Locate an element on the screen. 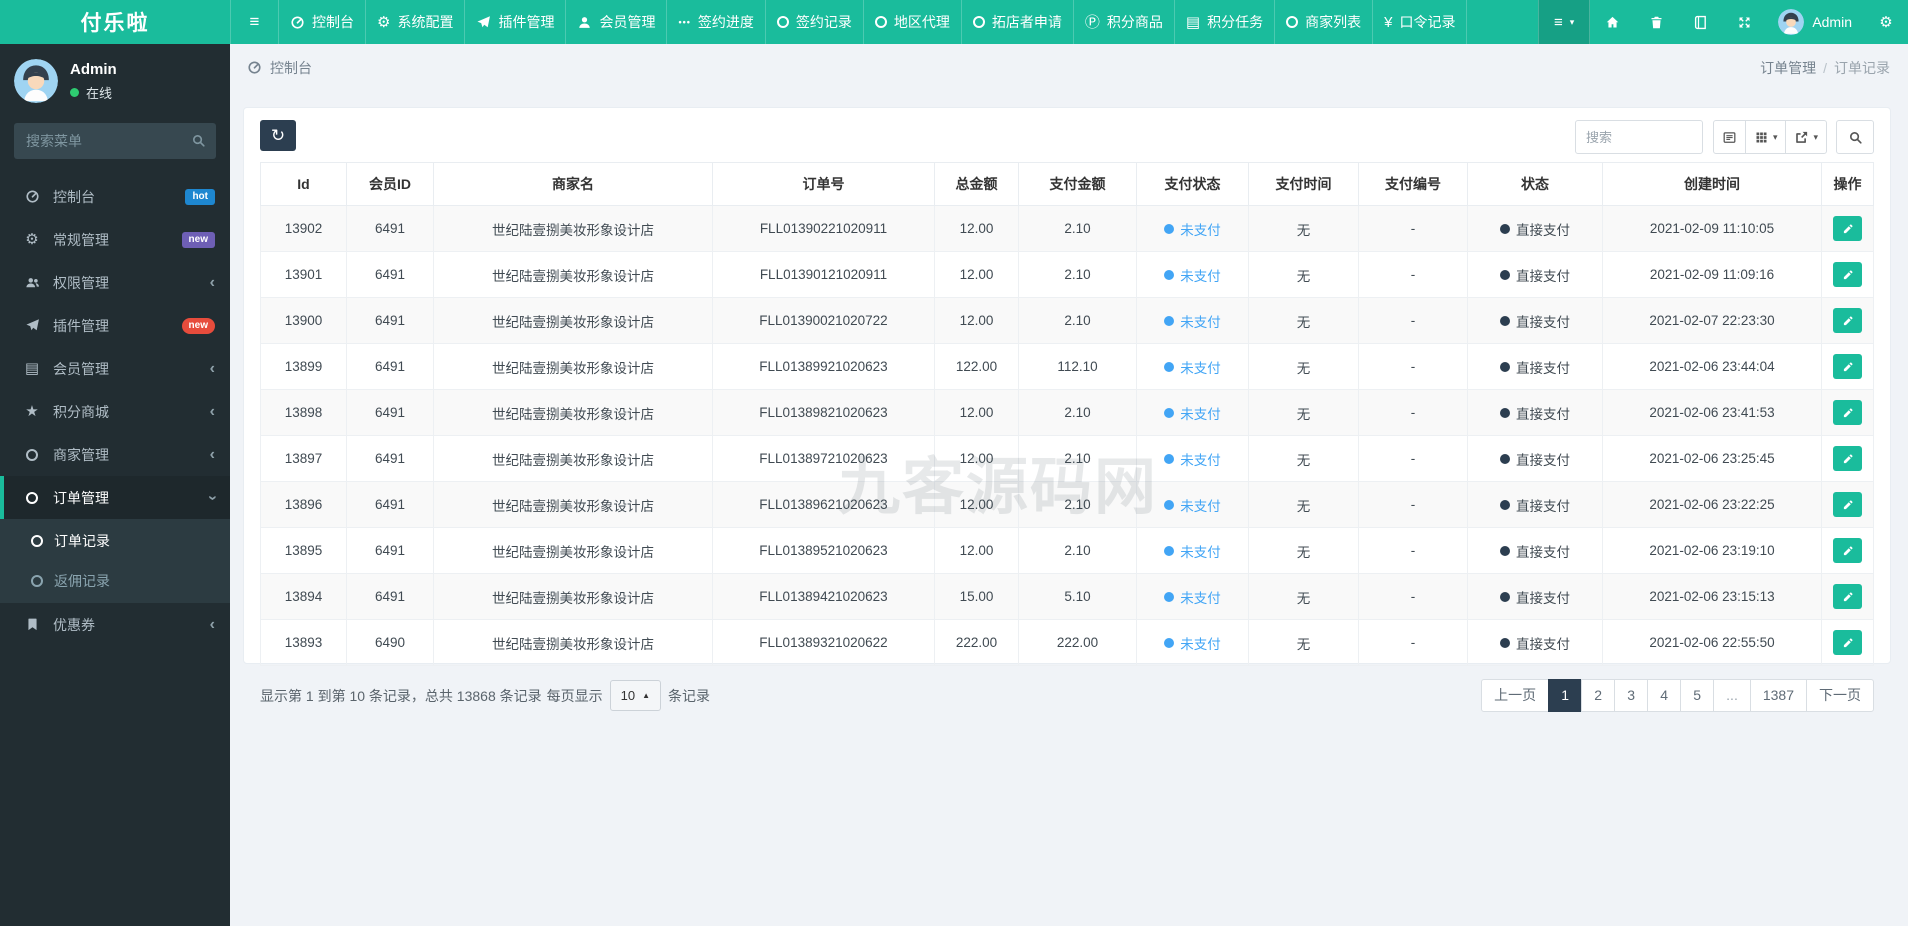 This screenshot has width=1908, height=926. user-menu: Admin is located at coordinates (1815, 22).